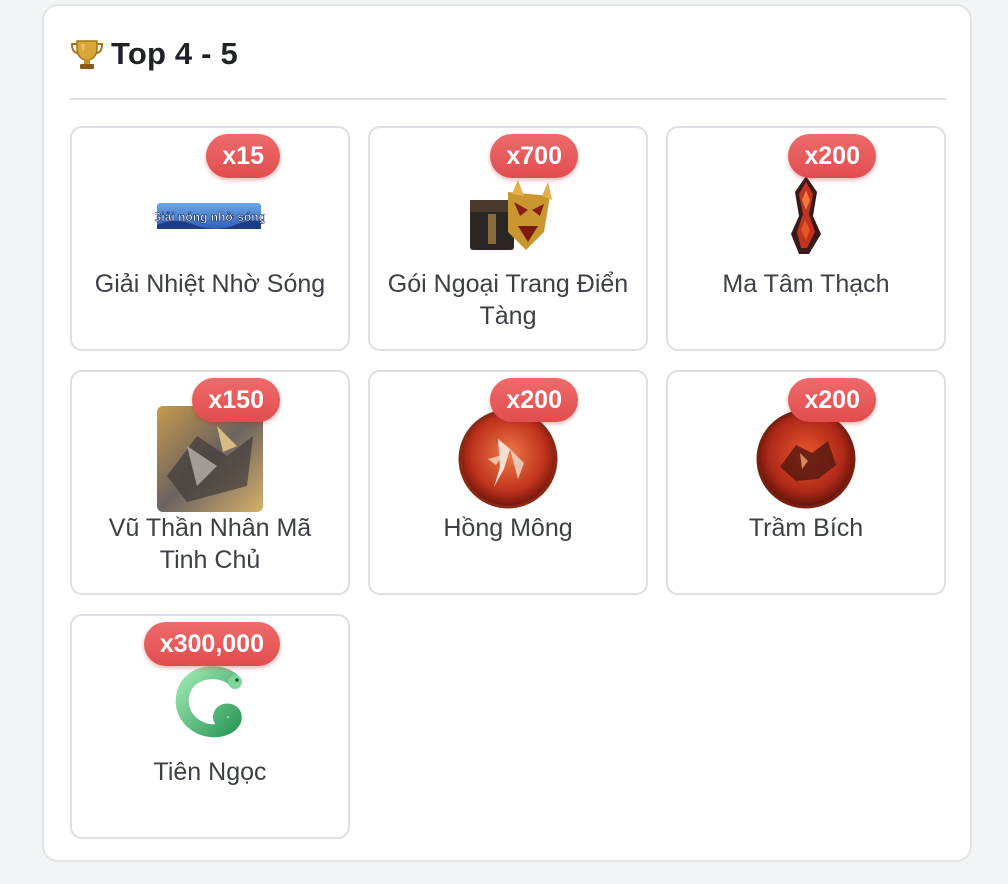  I want to click on reward-name: Trầm Bích, so click(806, 528).